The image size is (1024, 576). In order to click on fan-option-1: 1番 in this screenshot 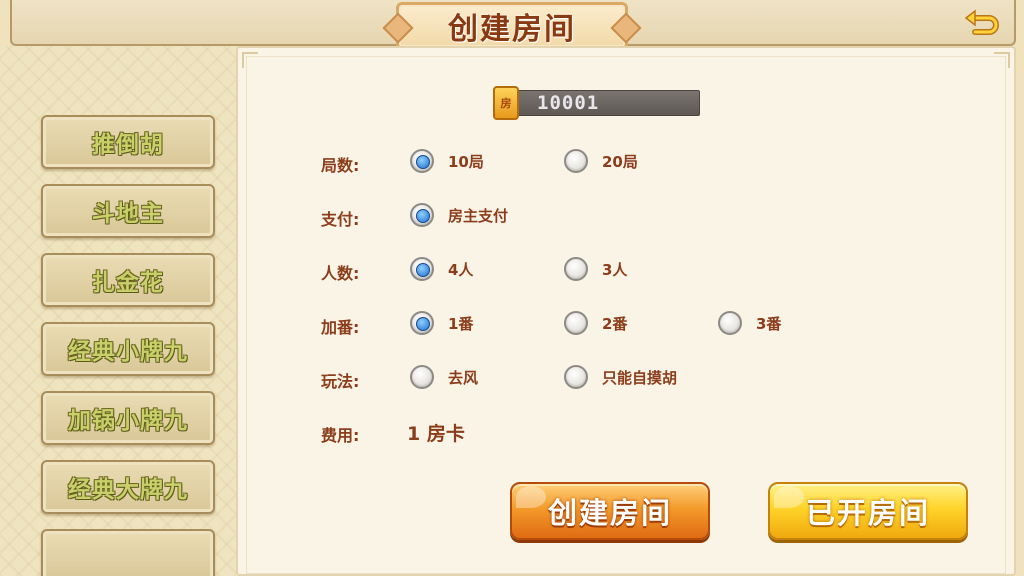, I will do `click(441, 323)`.